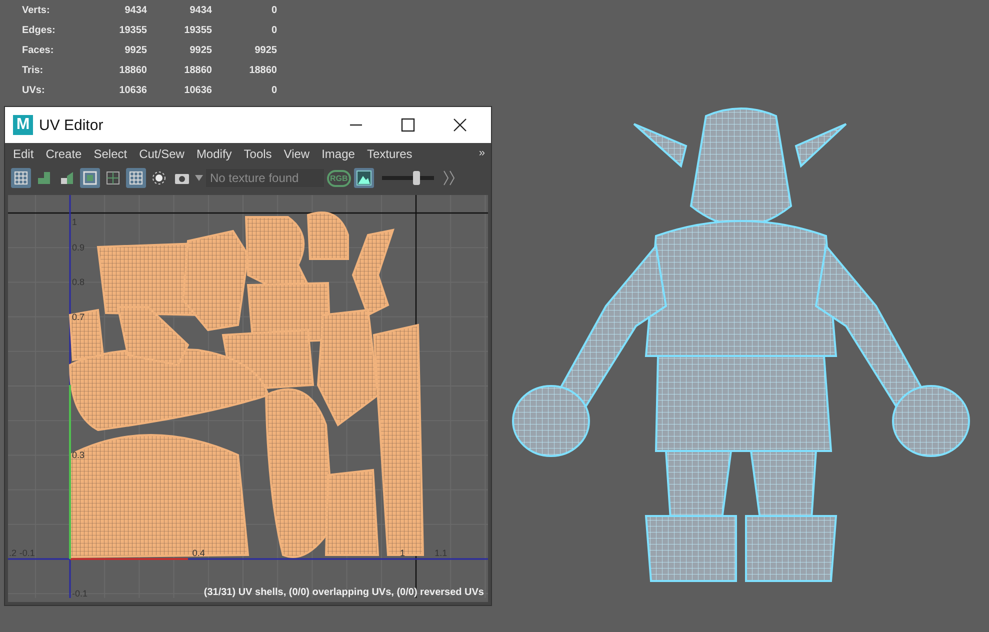  I want to click on stat-label: Tris:, so click(33, 70).